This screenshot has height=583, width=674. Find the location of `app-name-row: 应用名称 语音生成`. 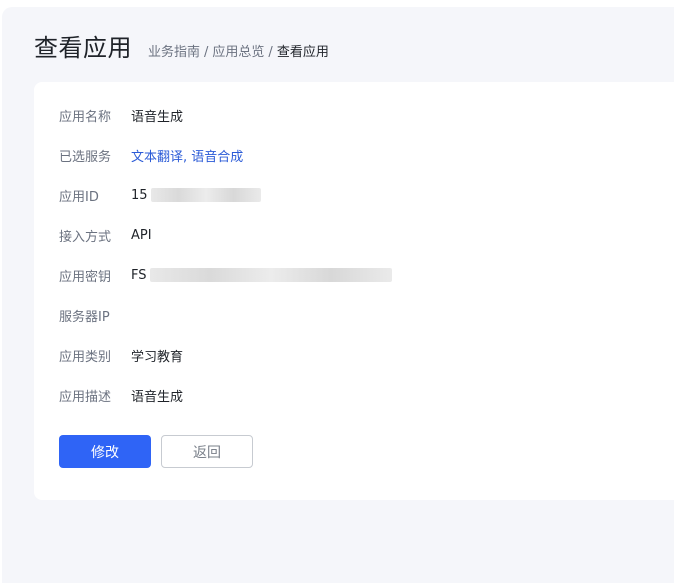

app-name-row: 应用名称 语音生成 is located at coordinates (121, 115).